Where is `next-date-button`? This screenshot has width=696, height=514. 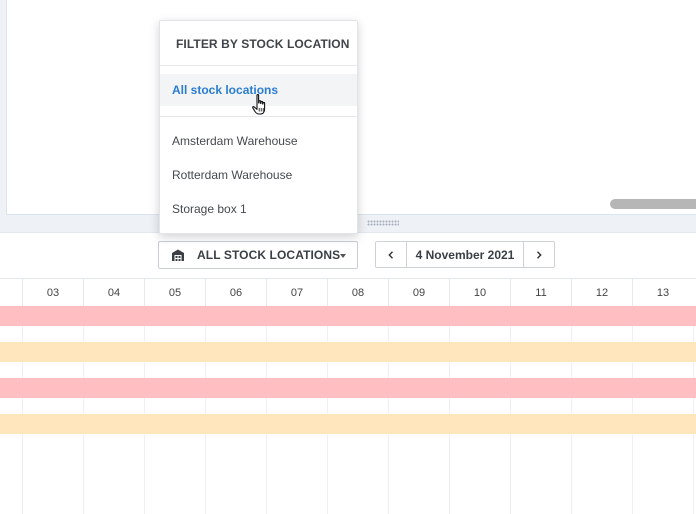 next-date-button is located at coordinates (539, 254).